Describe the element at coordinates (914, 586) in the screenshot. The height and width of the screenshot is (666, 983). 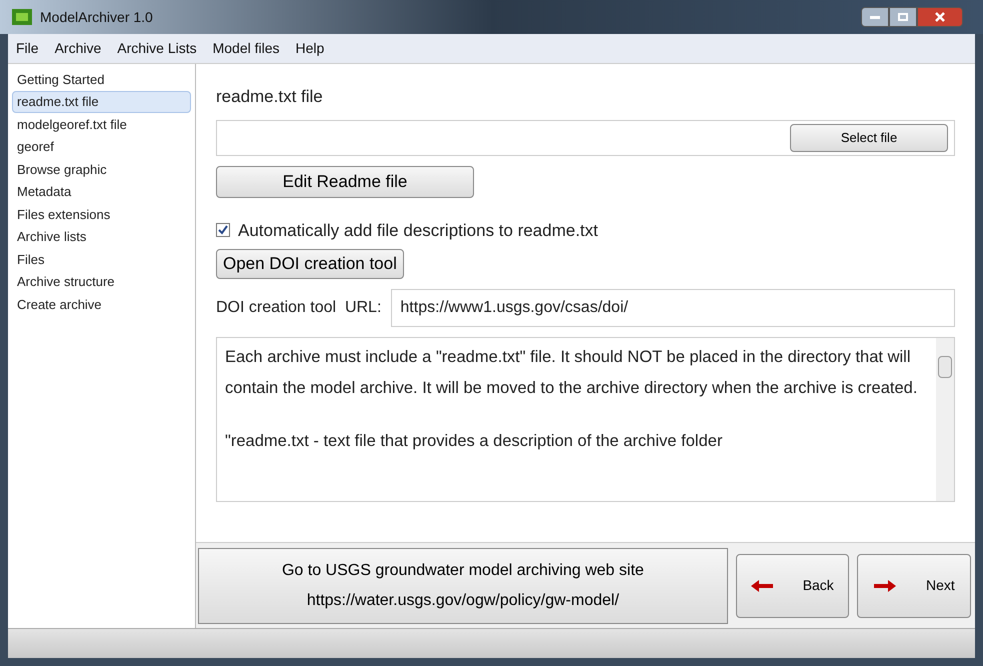
I see `next-button: Next` at that location.